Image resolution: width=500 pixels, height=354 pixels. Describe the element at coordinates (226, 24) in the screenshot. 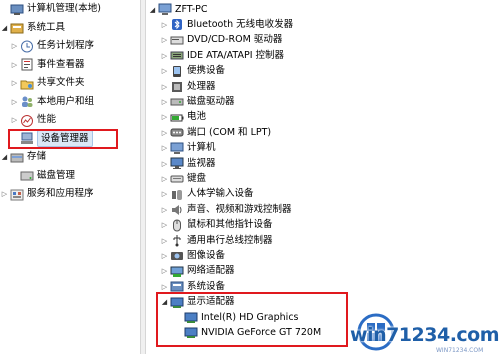

I see `device-category: ▷ Bluetooth 无线电收发器` at that location.